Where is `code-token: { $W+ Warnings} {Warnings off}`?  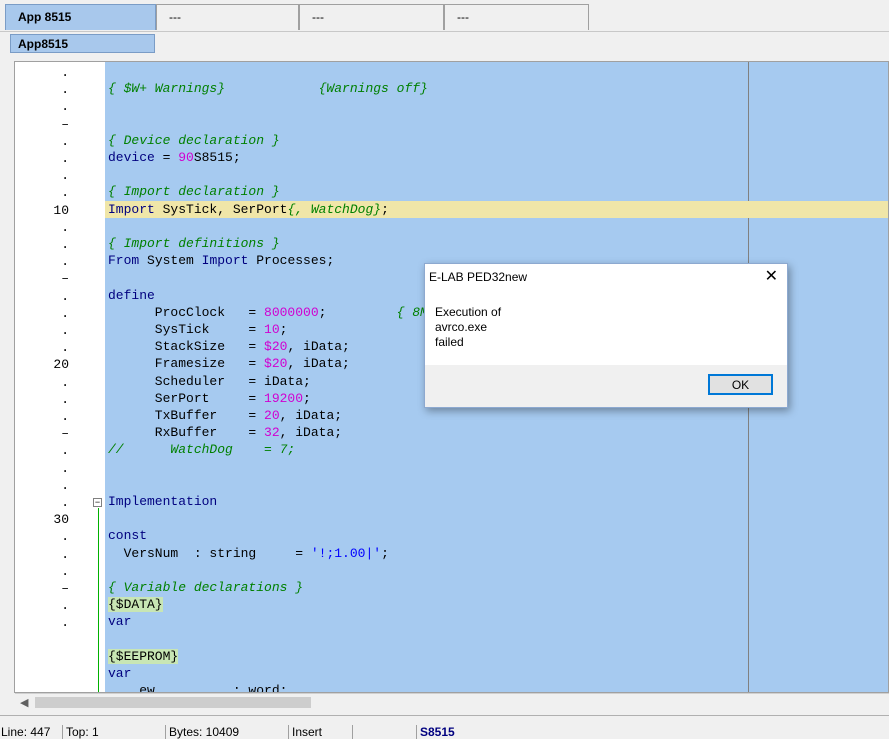
code-token: { $W+ Warnings} {Warnings off} is located at coordinates (268, 89).